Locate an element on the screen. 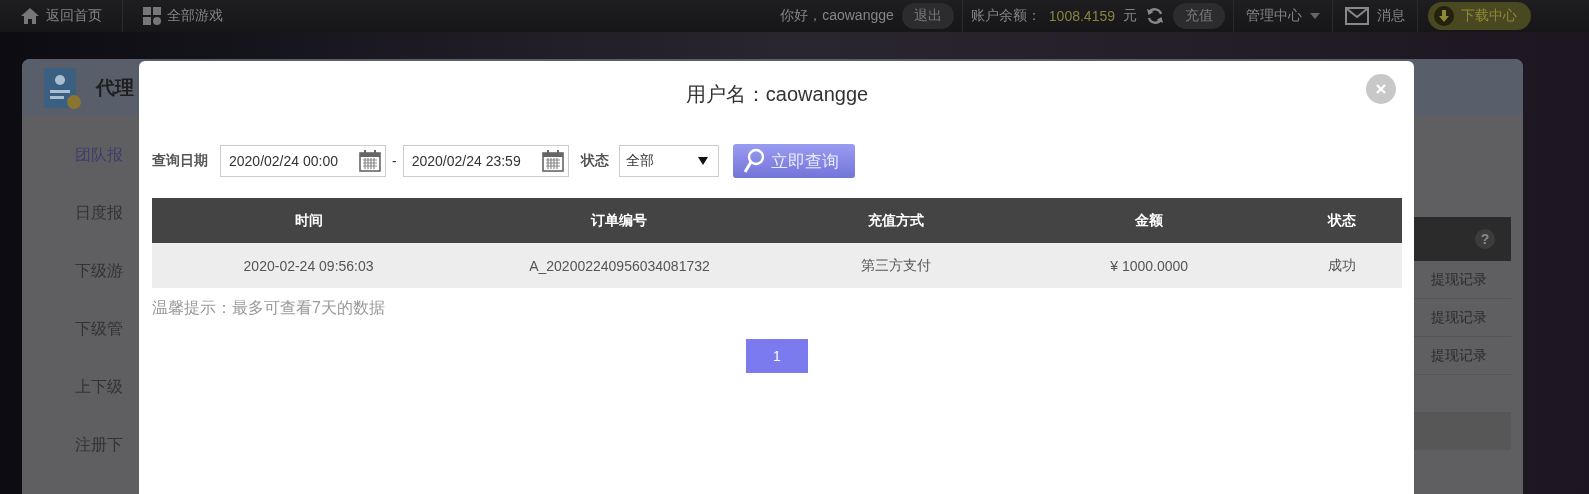  nav-link: 全部游戏 is located at coordinates (183, 16).